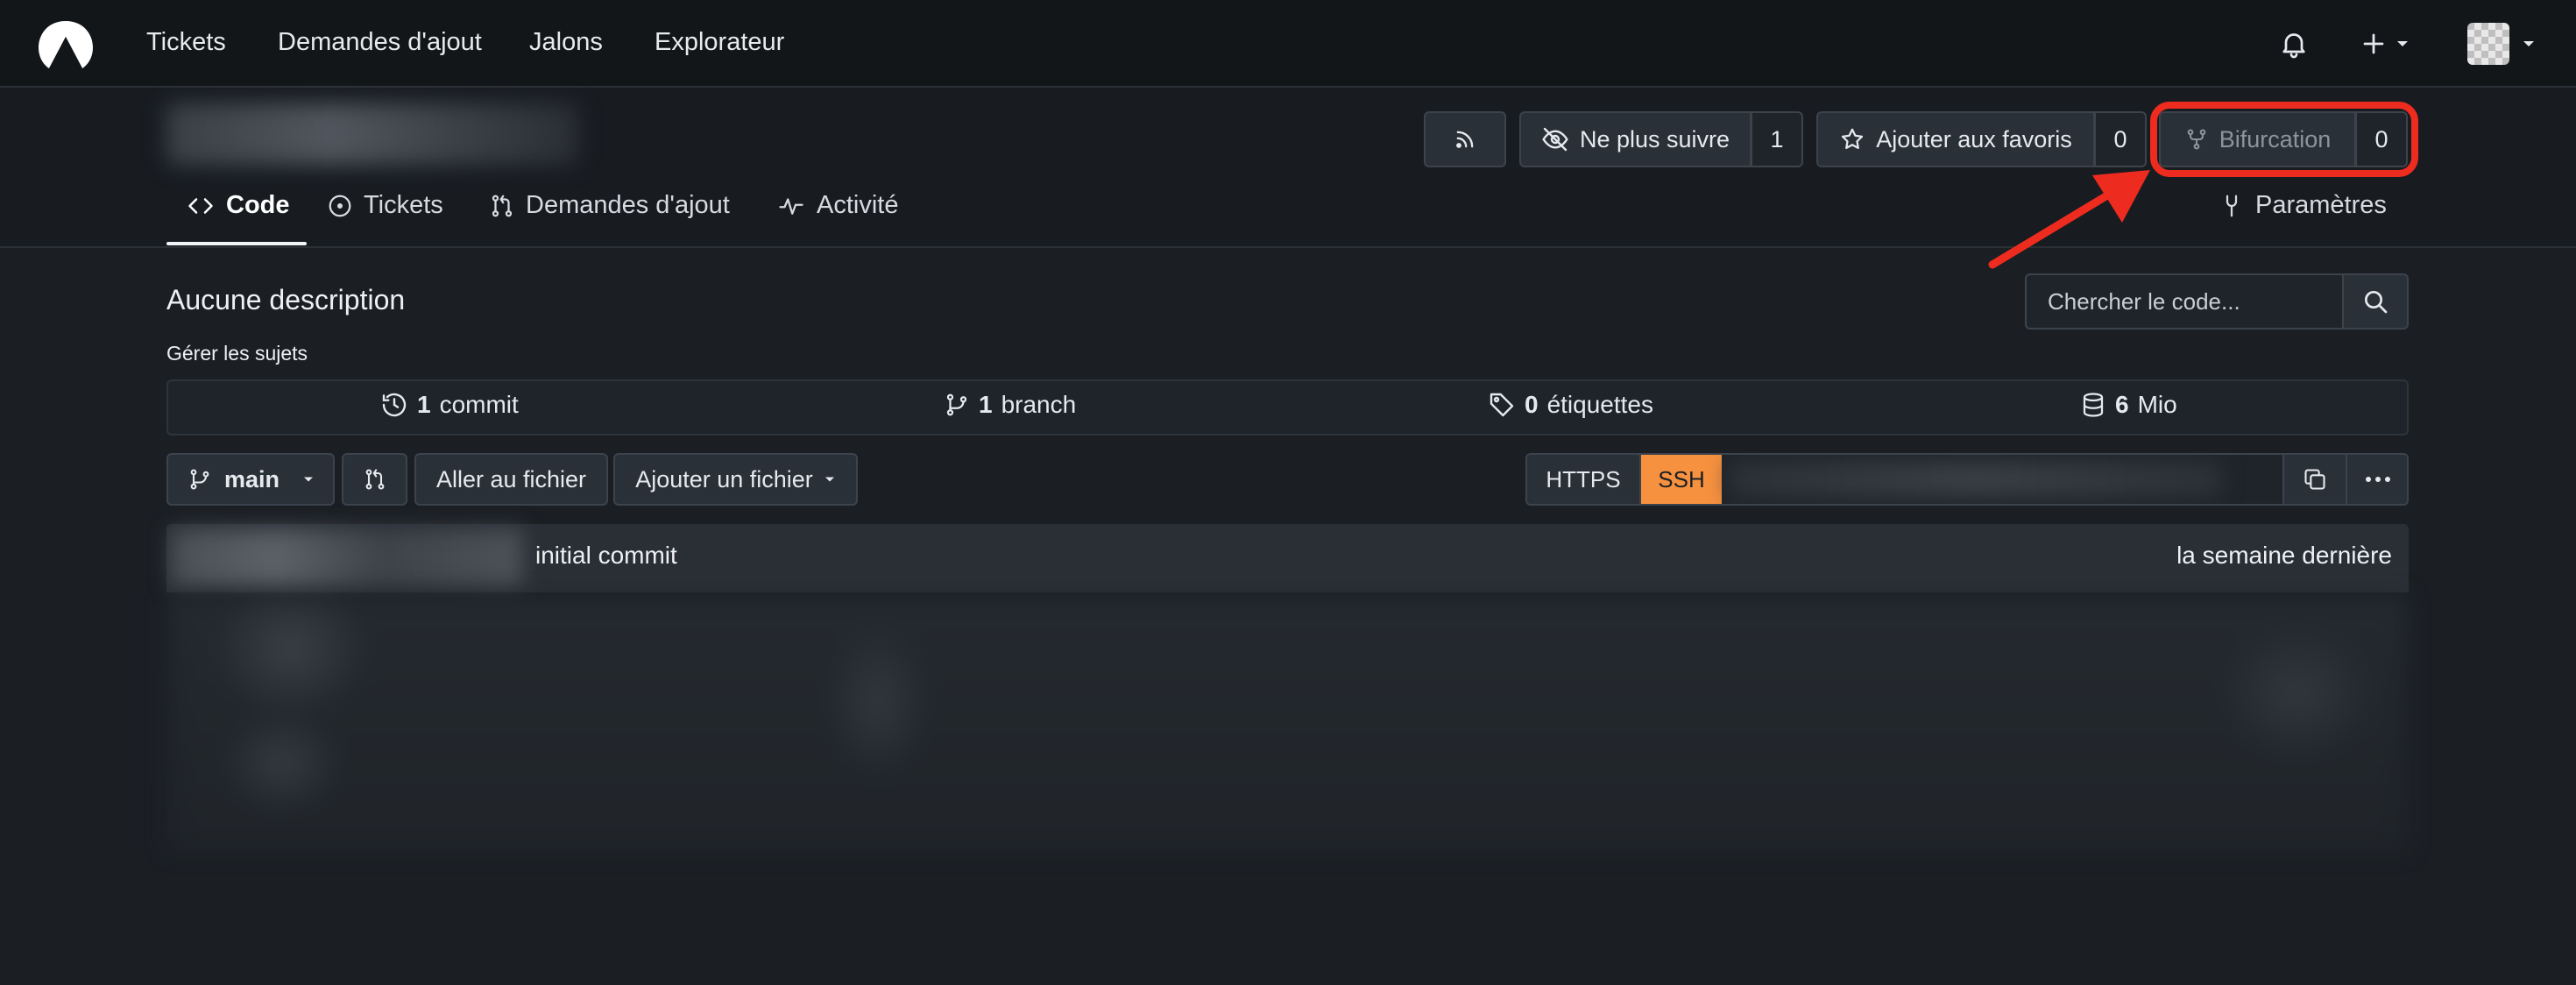  What do you see at coordinates (403, 205) in the screenshot?
I see `tab-issues-label: Tickets` at bounding box center [403, 205].